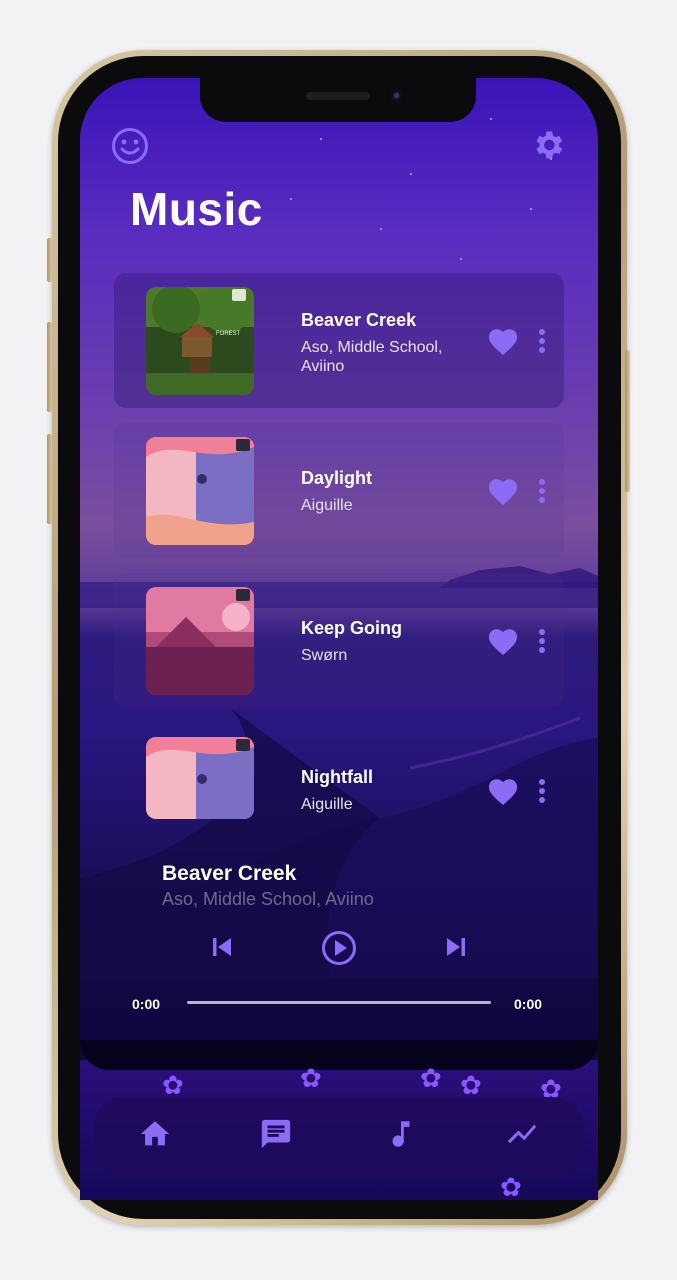 This screenshot has width=677, height=1280. Describe the element at coordinates (396, 95) in the screenshot. I see `front-camera` at that location.